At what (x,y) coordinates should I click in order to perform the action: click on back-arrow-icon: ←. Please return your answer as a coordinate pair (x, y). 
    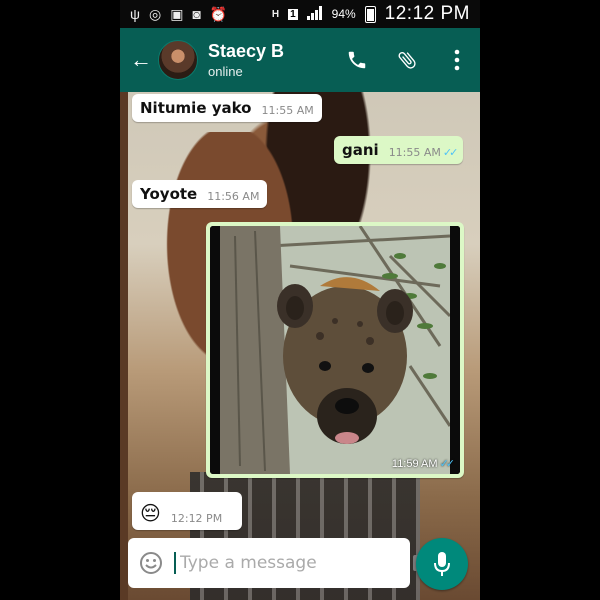
    Looking at the image, I should click on (141, 60).